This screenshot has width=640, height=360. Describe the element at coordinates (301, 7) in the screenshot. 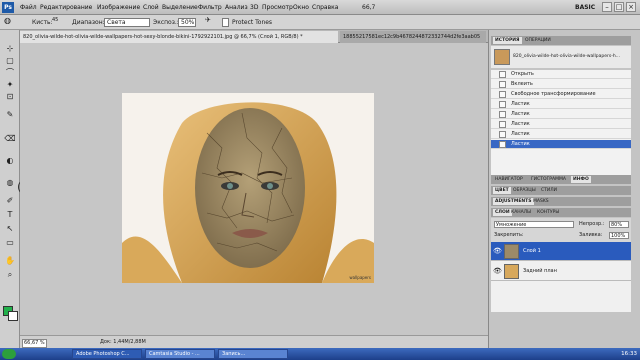

I see `menu-window: Окно` at that location.